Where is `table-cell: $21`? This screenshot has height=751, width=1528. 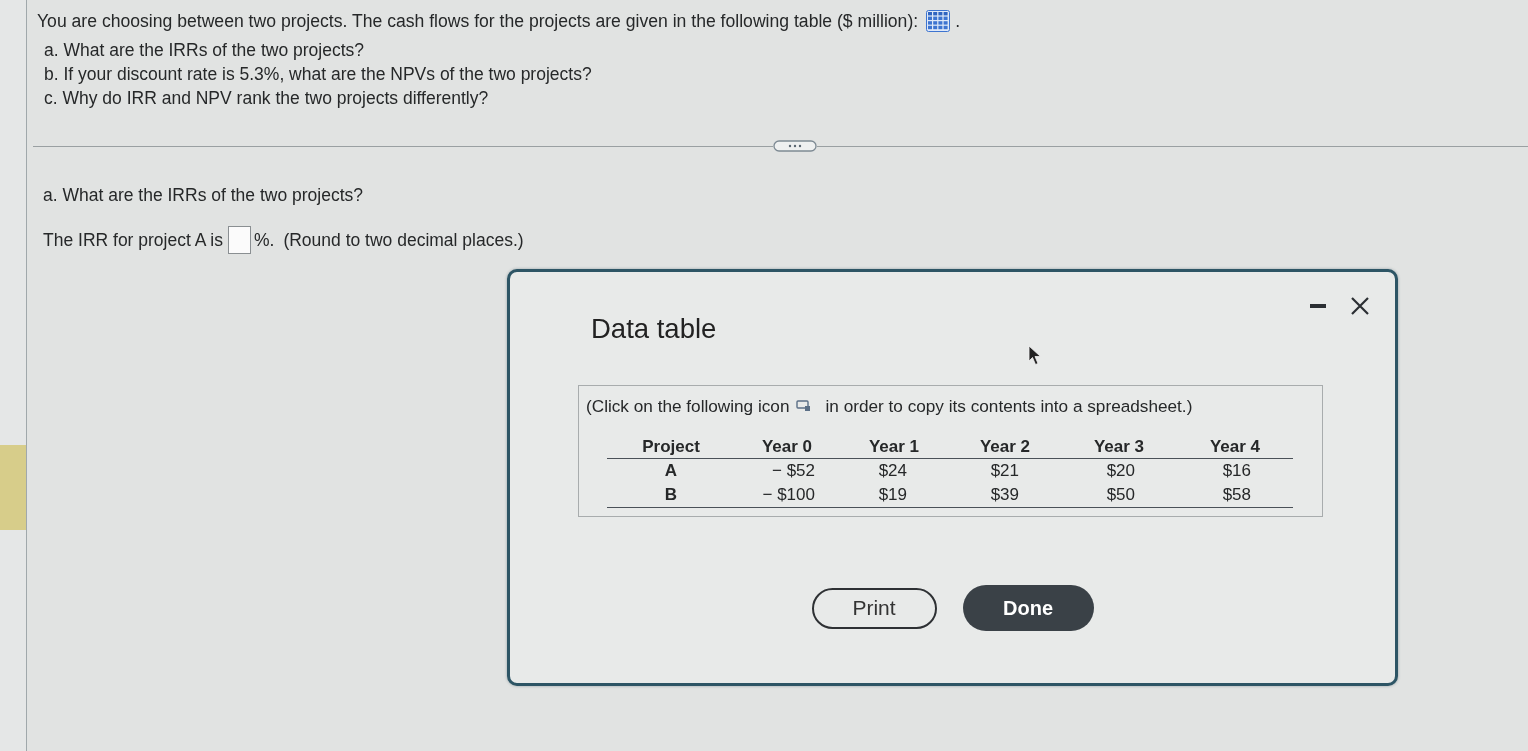
table-cell: $21 is located at coordinates (1005, 470).